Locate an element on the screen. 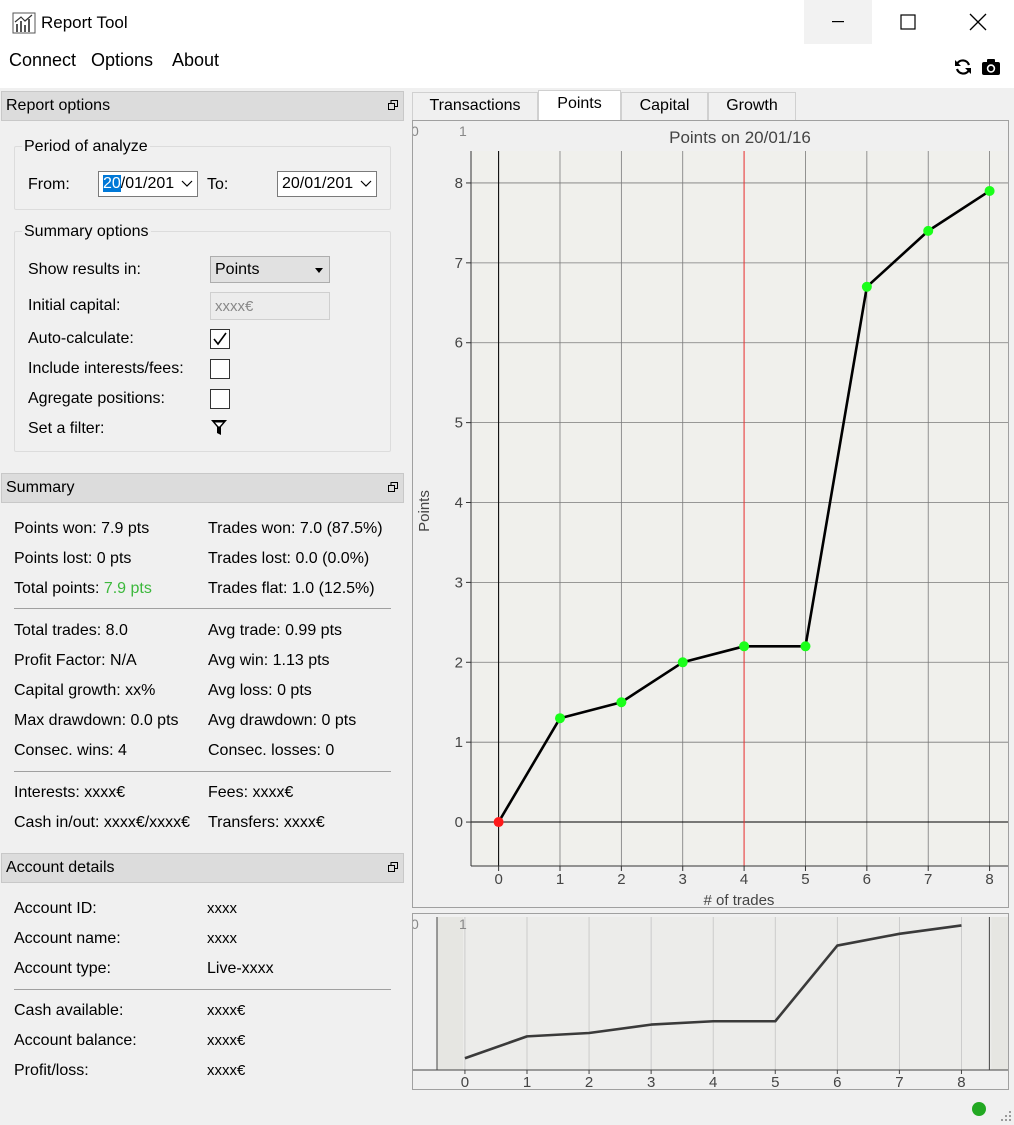  aggregate-label: Agregate positions: is located at coordinates (96, 398).